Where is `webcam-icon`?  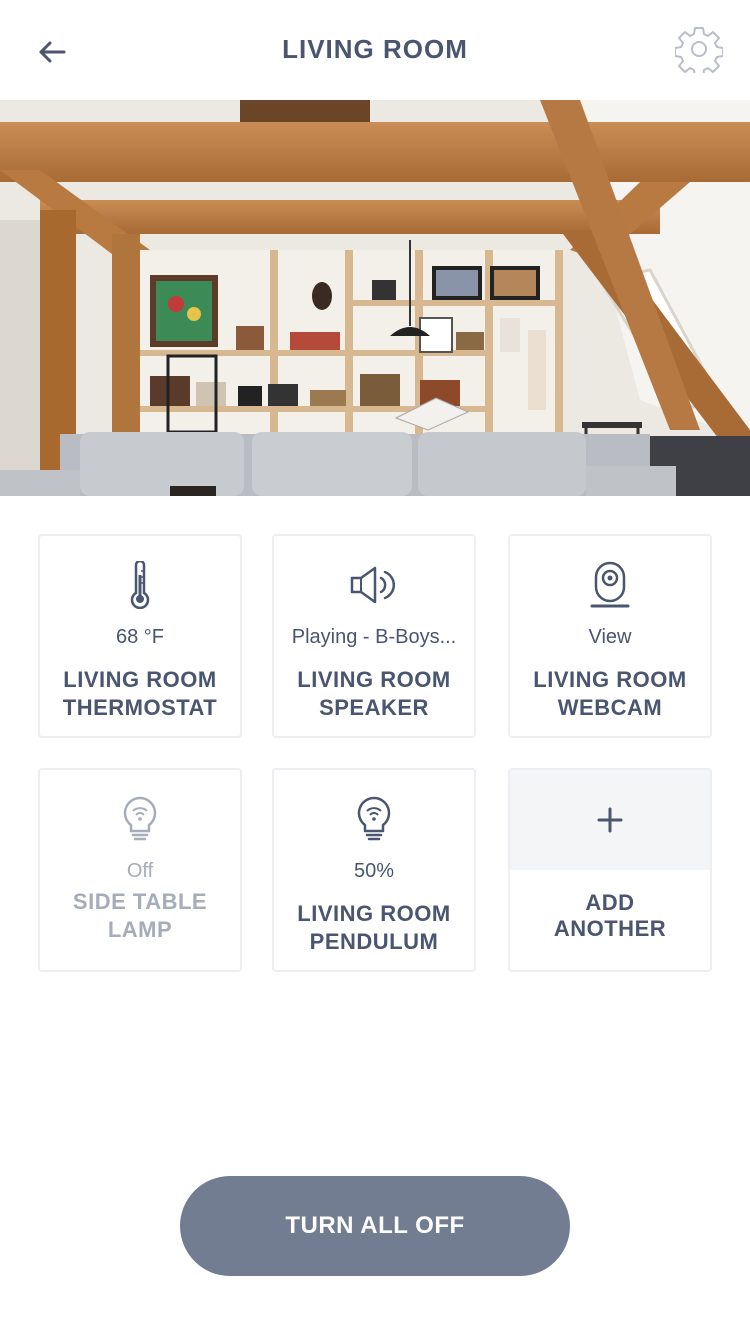 webcam-icon is located at coordinates (610, 584).